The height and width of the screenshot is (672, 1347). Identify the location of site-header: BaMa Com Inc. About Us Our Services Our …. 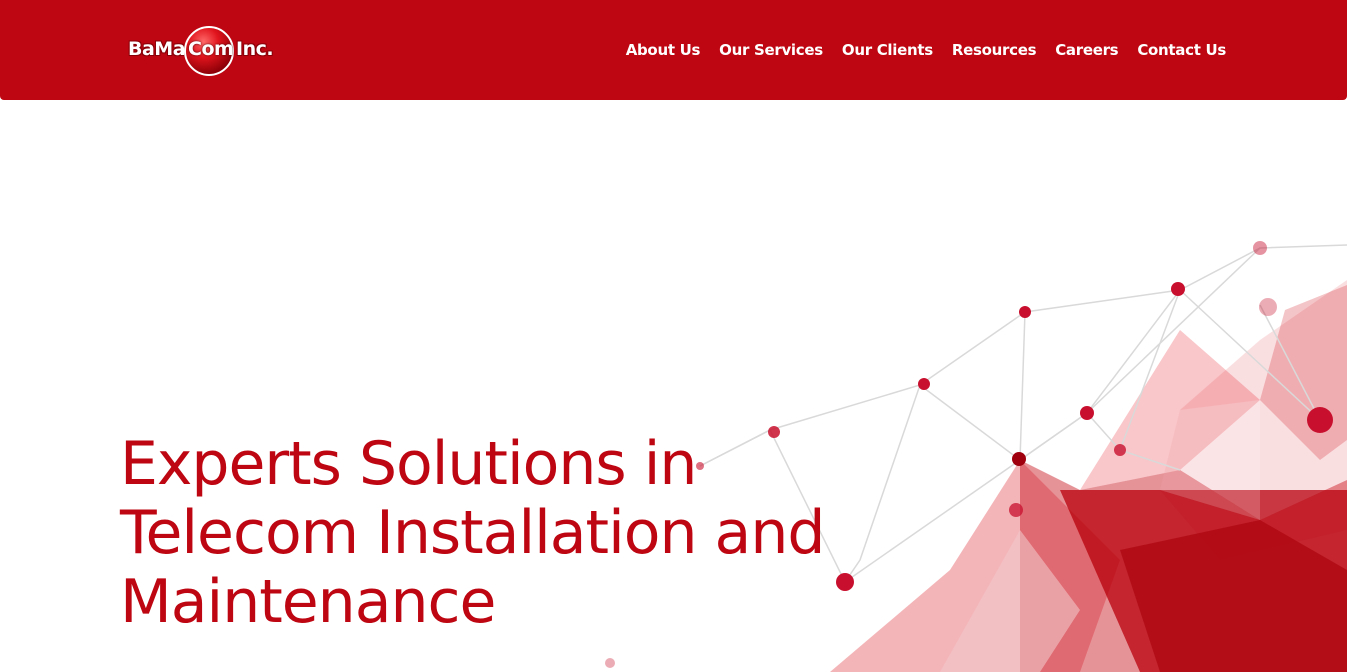
(673, 50).